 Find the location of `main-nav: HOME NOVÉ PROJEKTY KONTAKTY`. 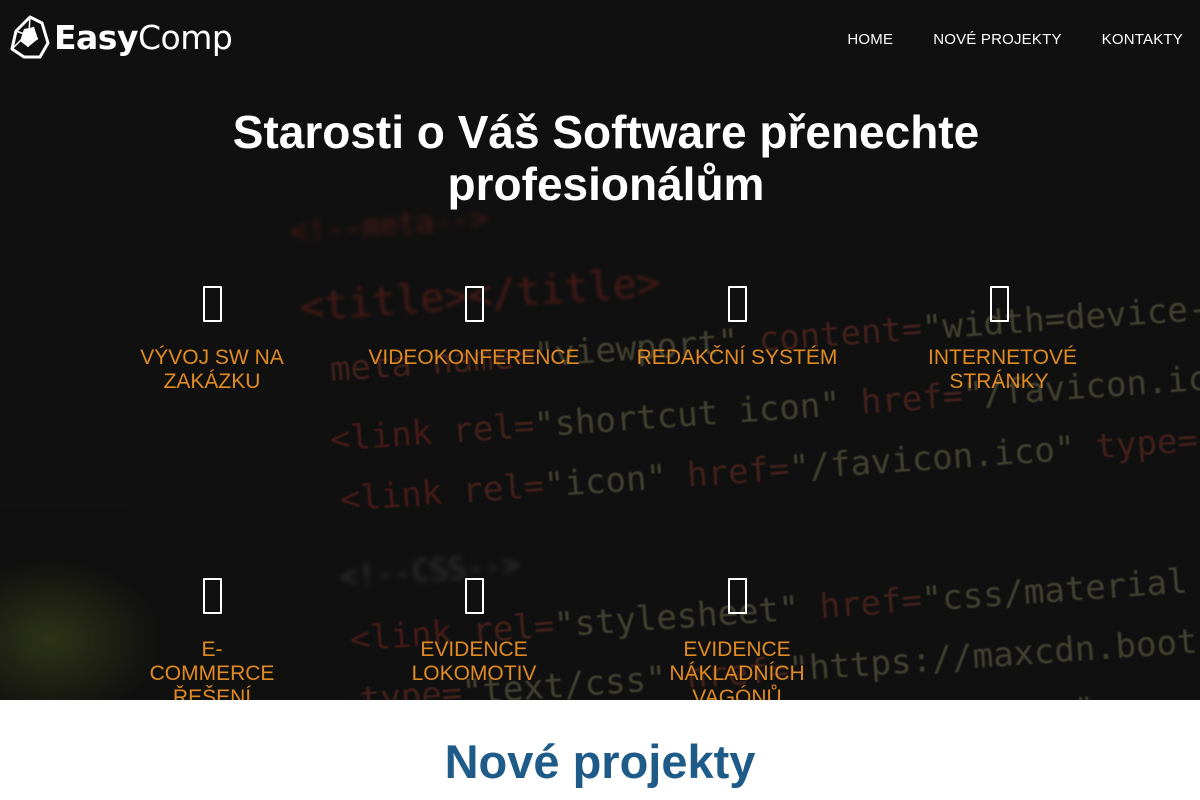

main-nav: HOME NOVÉ PROJEKTY KONTAKTY is located at coordinates (1015, 39).